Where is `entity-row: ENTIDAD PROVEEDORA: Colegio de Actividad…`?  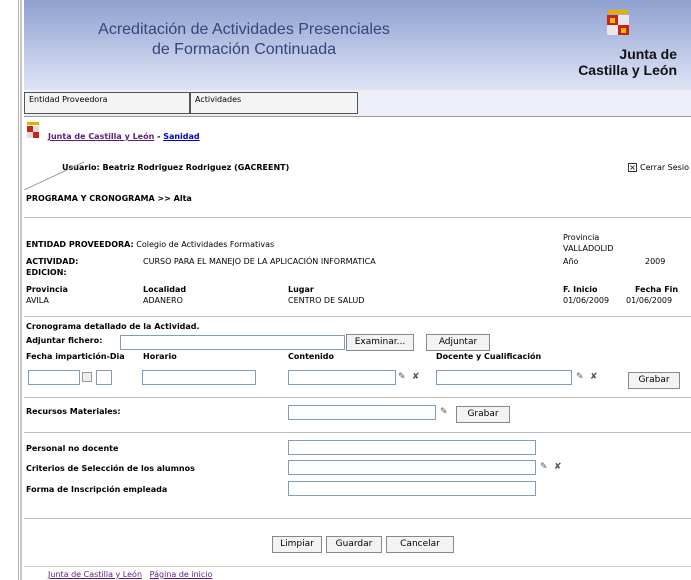 entity-row: ENTIDAD PROVEEDORA: Colegio de Actividad… is located at coordinates (150, 244).